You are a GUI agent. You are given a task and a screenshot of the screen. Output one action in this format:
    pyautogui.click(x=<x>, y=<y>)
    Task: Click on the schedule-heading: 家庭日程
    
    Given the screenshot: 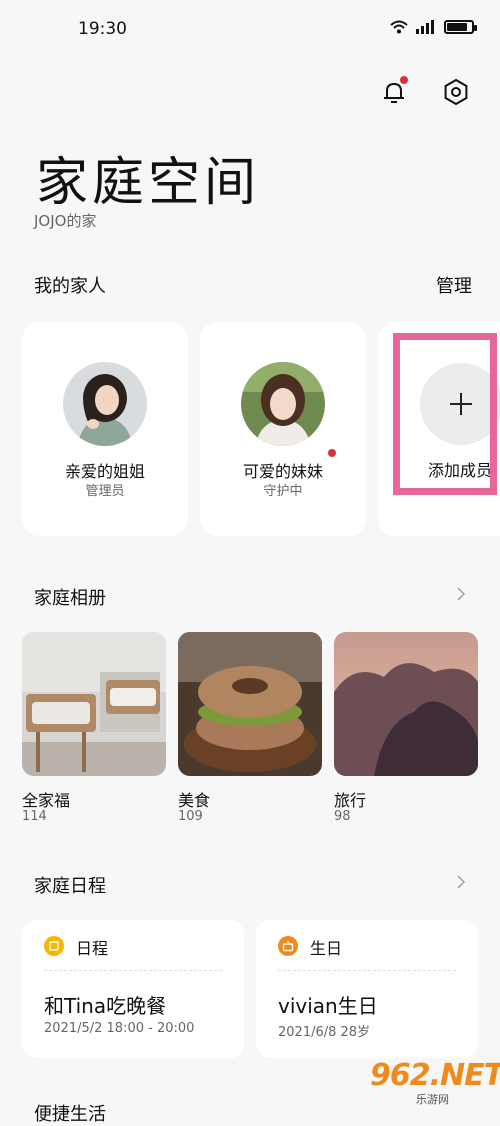 What is the action you would take?
    pyautogui.click(x=70, y=886)
    